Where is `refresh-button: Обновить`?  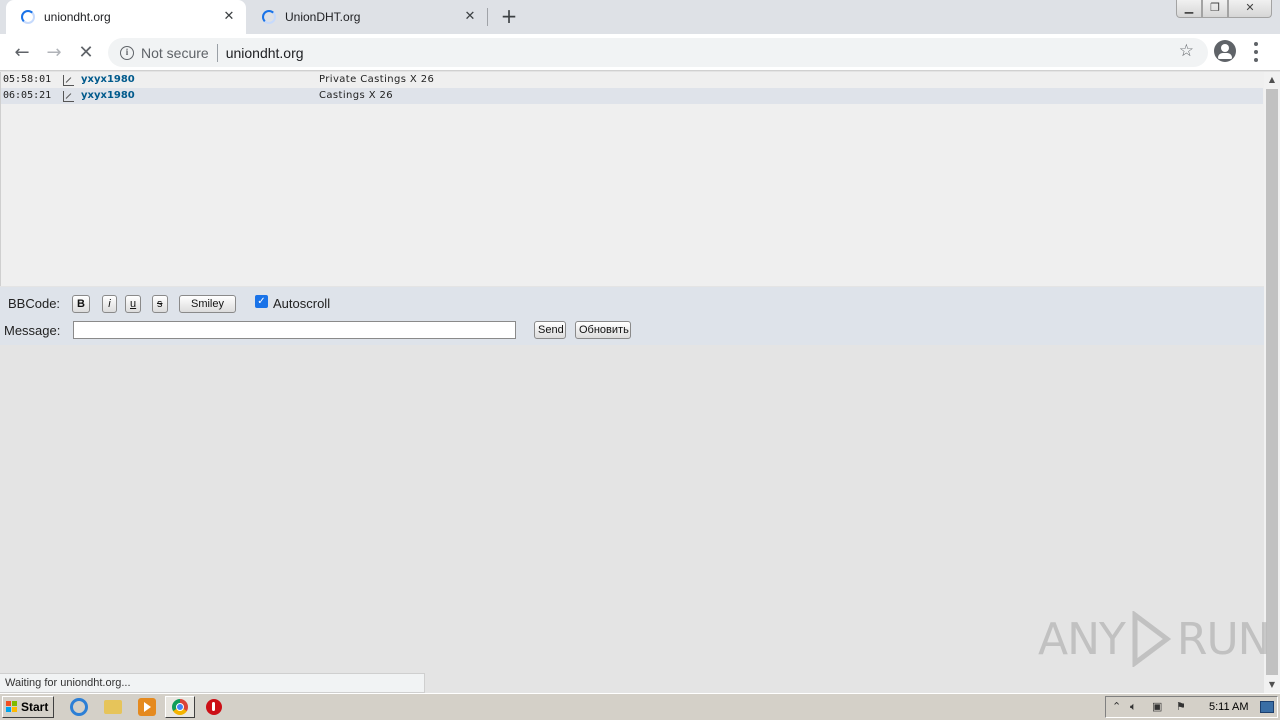
refresh-button: Обновить is located at coordinates (603, 330).